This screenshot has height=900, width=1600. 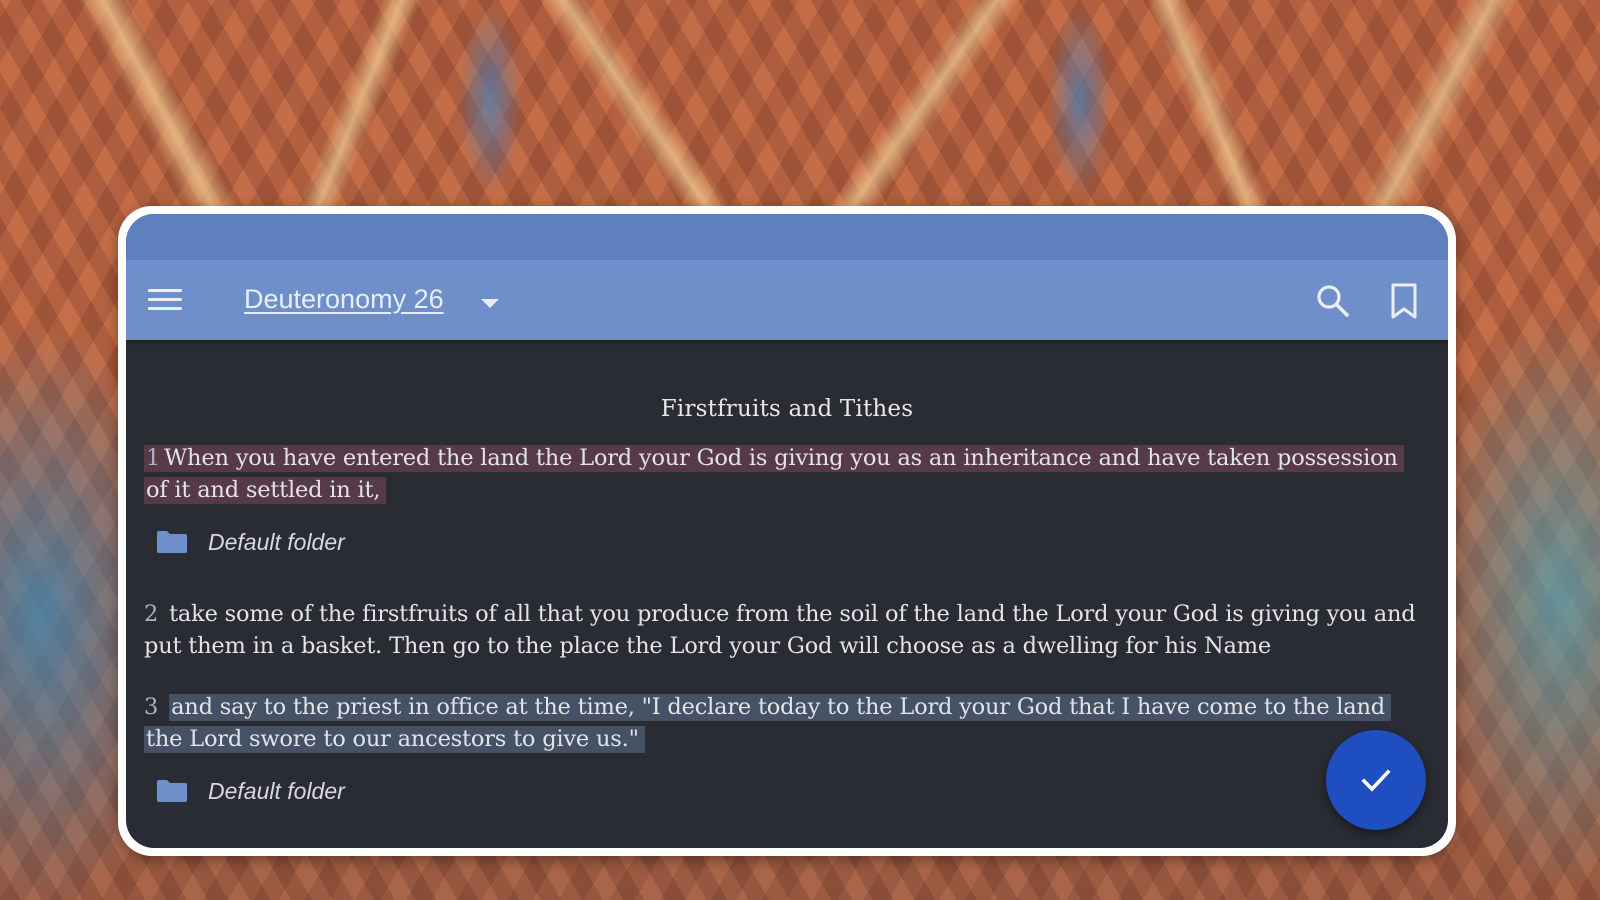 I want to click on verse-number: 3, so click(x=151, y=707).